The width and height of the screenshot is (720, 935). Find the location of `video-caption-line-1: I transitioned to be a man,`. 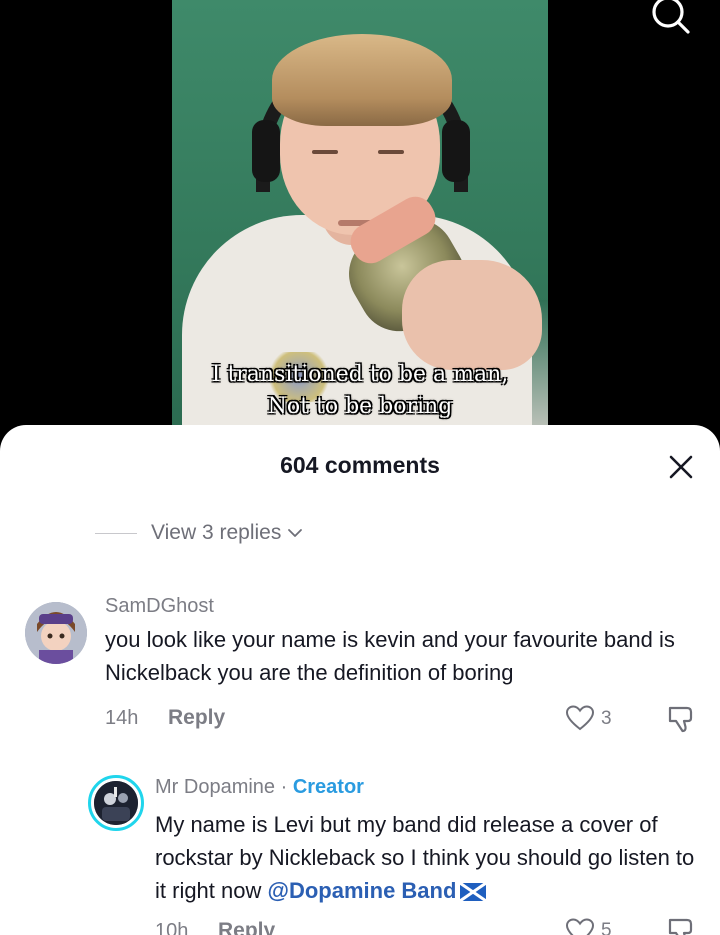

video-caption-line-1: I transitioned to be a man, is located at coordinates (360, 374).